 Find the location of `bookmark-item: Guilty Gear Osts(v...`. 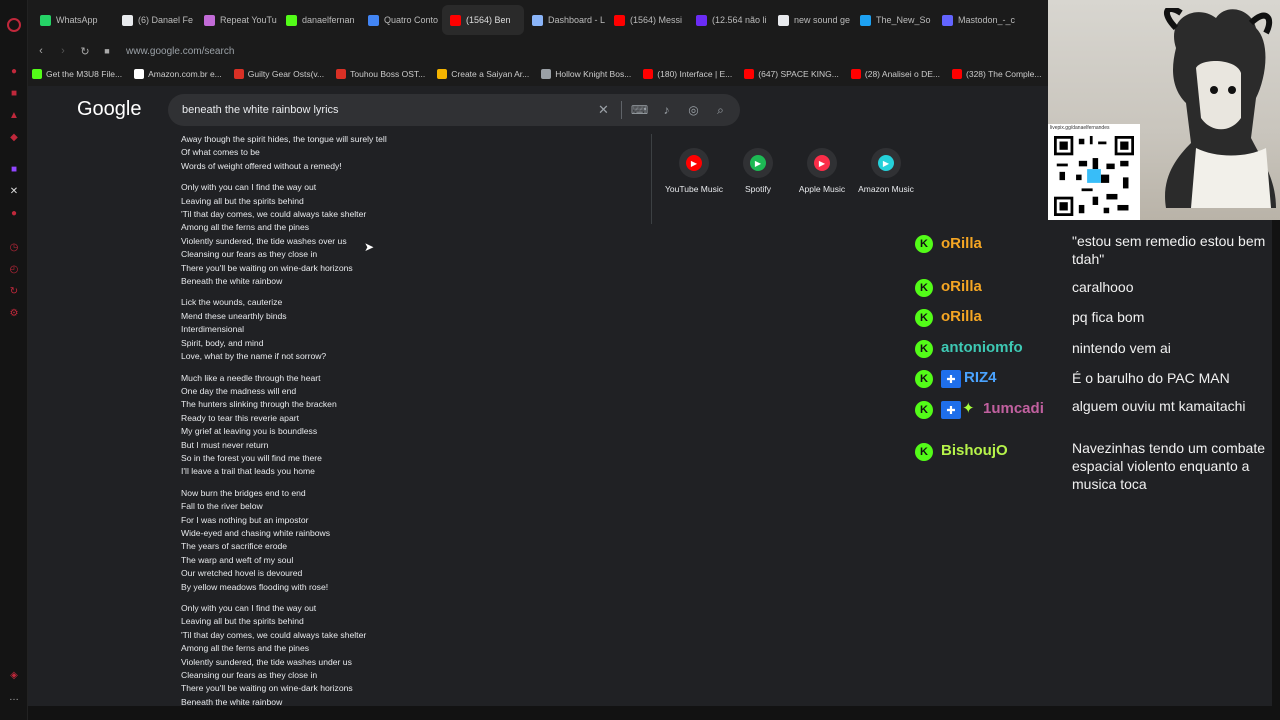

bookmark-item: Guilty Gear Osts(v... is located at coordinates (278, 74).